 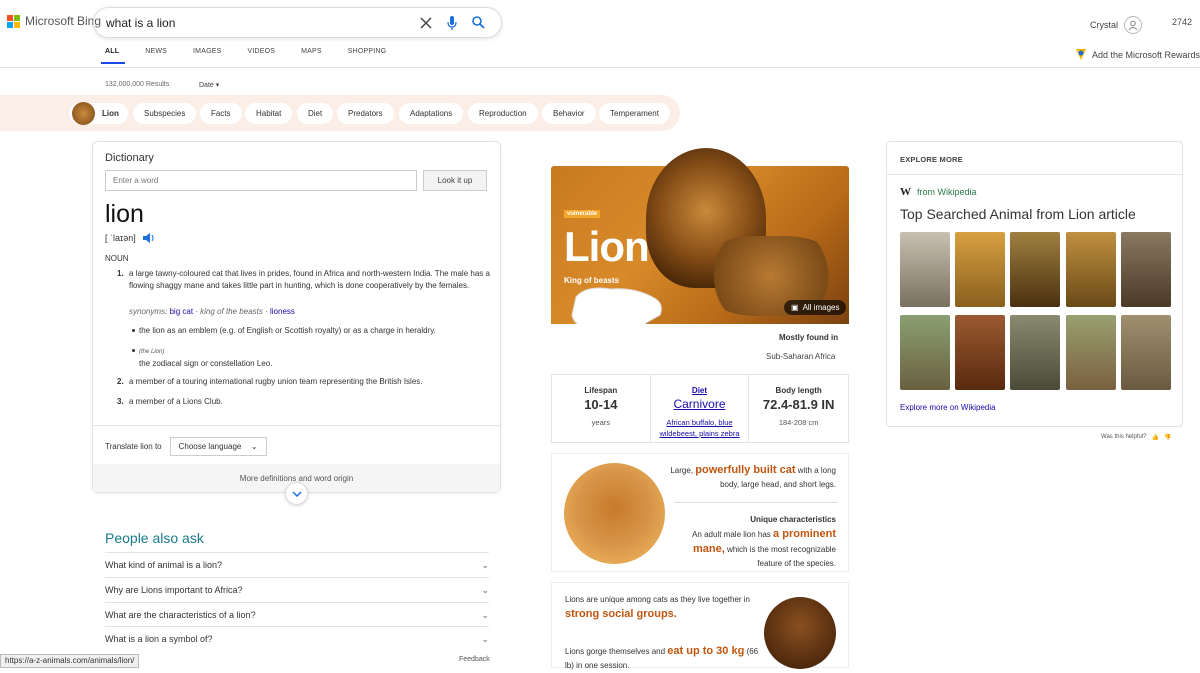 I want to click on stat-diet-label: Diet, so click(x=700, y=390).